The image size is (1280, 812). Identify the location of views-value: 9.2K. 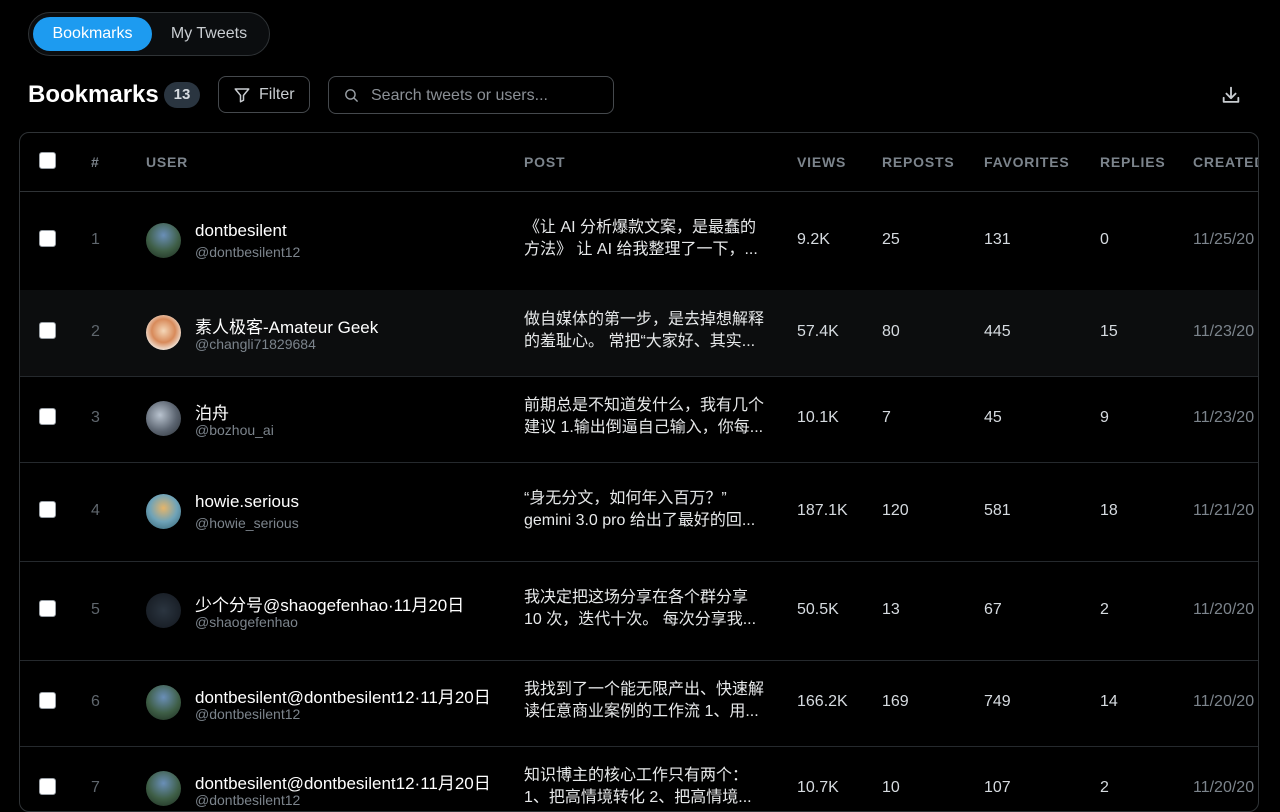
(813, 239).